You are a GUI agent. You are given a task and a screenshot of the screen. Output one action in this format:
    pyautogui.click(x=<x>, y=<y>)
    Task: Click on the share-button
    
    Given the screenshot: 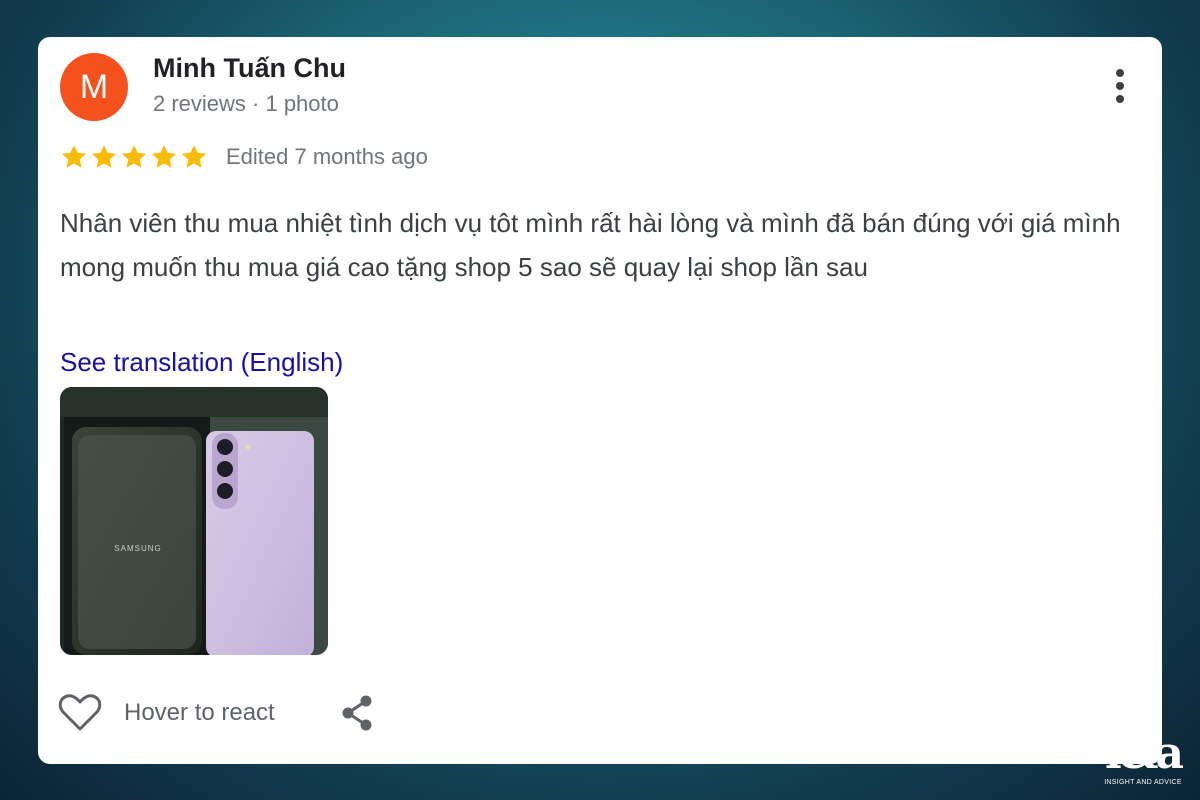 What is the action you would take?
    pyautogui.click(x=357, y=713)
    